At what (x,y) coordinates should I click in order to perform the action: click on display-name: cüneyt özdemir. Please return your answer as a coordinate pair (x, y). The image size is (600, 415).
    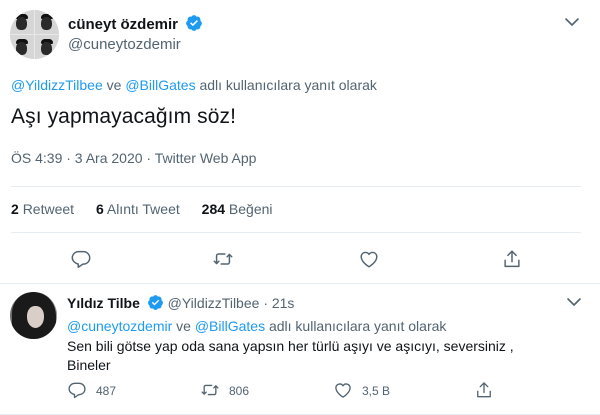
    Looking at the image, I should click on (135, 25).